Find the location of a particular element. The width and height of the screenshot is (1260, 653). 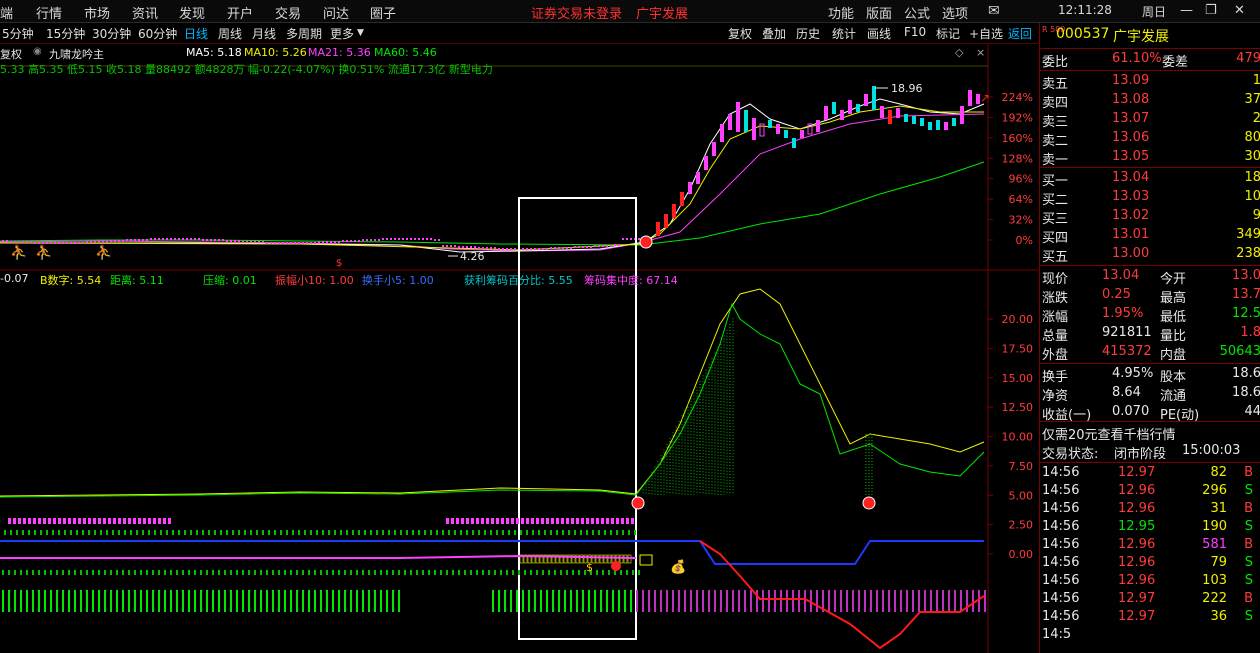

bid-row: 买二 13.03 10 is located at coordinates (1151, 198).